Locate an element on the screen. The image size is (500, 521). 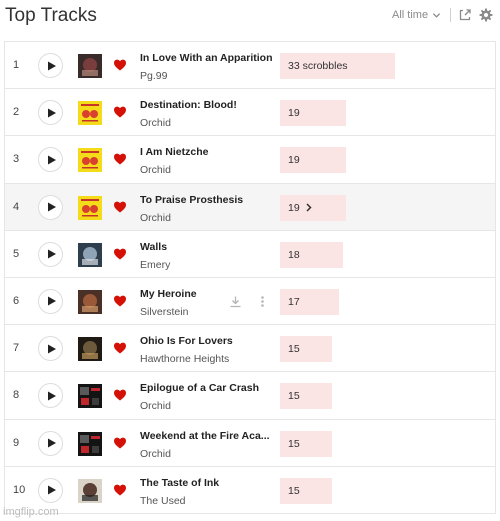
scrobble-count-link: 33 scrobbles is located at coordinates (318, 66).